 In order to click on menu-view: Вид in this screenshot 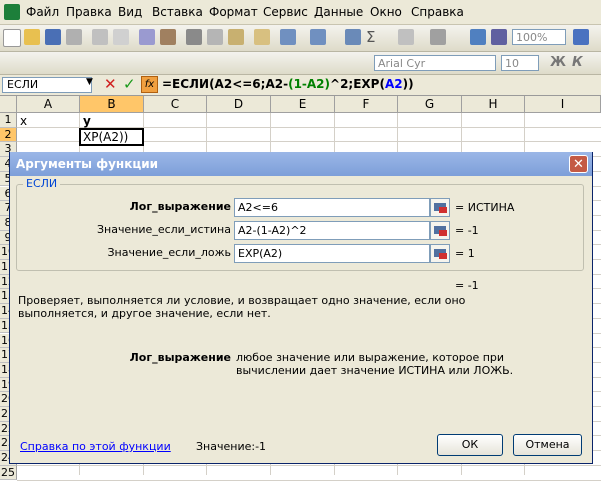, I will do `click(130, 12)`.